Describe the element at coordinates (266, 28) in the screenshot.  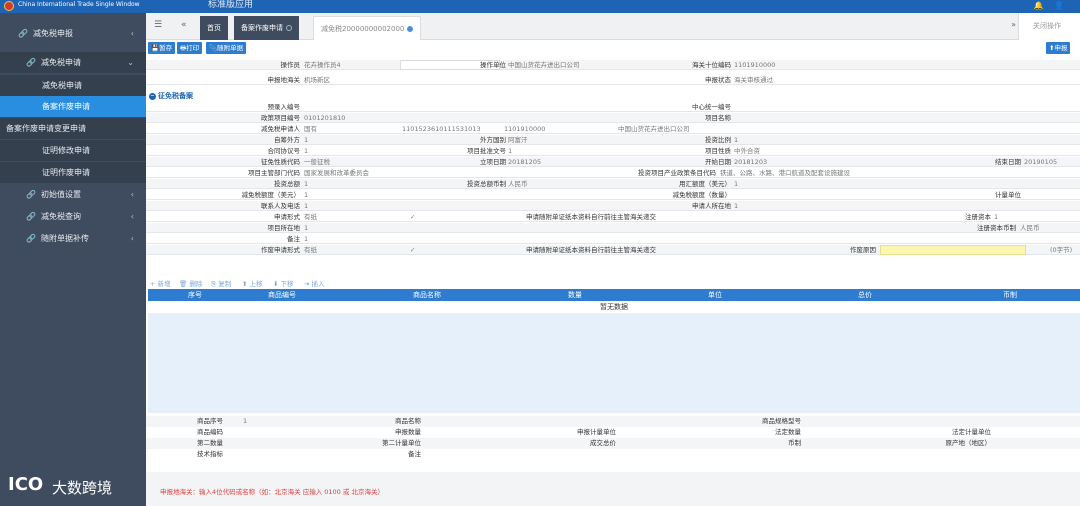
I see `tab-void-apply: 备案作废申请` at that location.